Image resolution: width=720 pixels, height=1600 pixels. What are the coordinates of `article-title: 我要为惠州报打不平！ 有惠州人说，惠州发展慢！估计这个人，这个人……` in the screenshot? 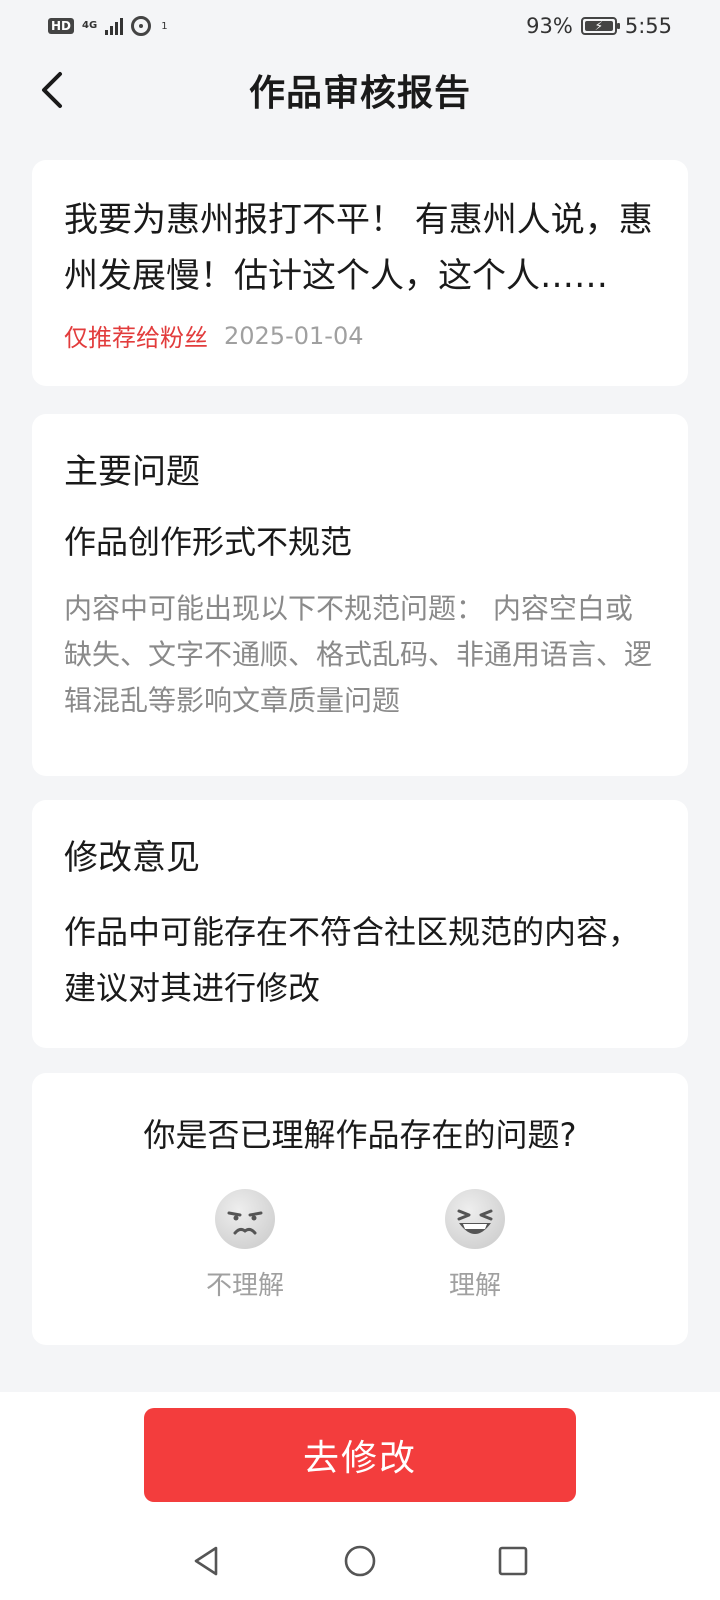 It's located at (358, 248).